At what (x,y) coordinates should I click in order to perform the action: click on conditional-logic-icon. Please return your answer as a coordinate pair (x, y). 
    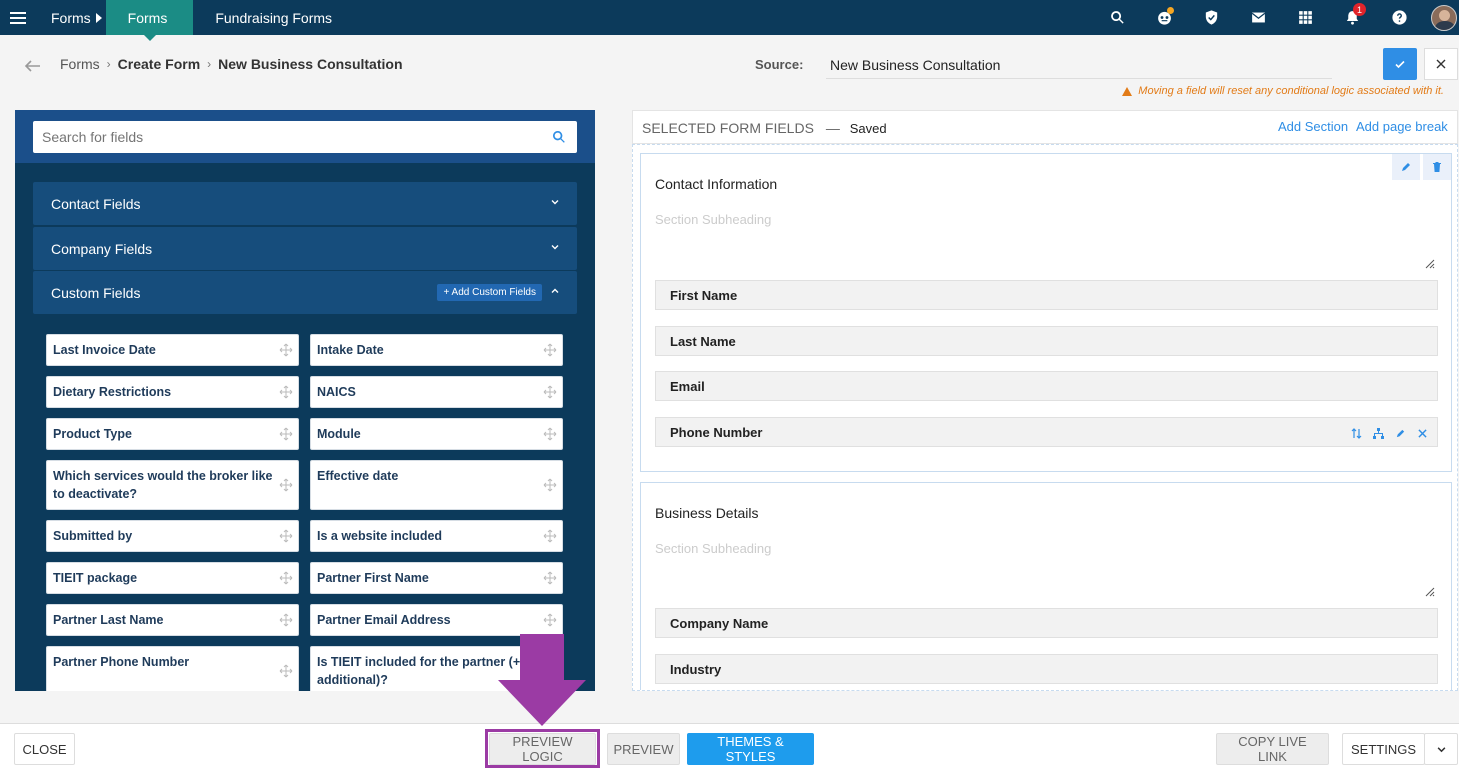
    Looking at the image, I should click on (1378, 433).